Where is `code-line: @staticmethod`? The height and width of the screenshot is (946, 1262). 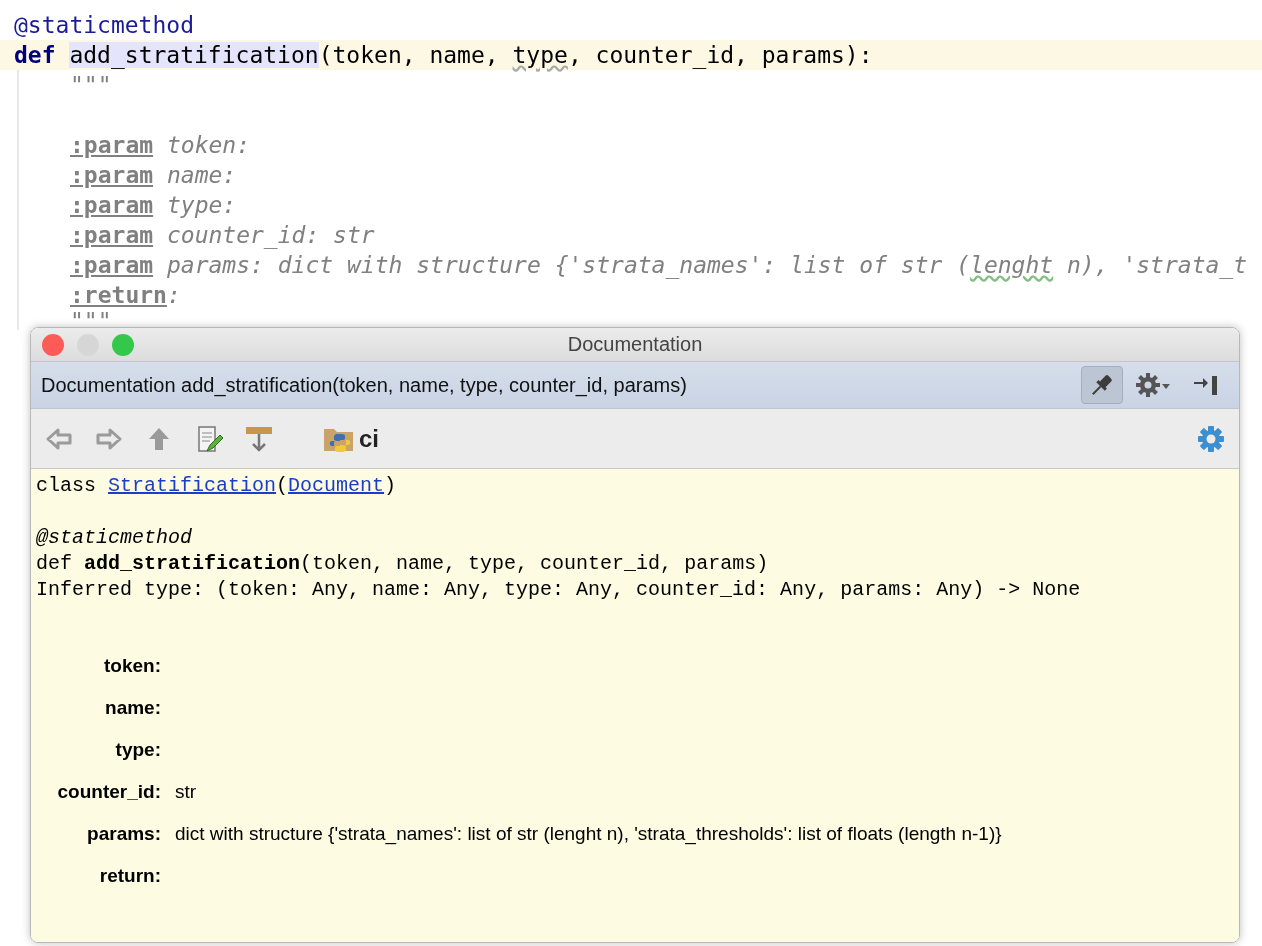 code-line: @staticmethod is located at coordinates (104, 25).